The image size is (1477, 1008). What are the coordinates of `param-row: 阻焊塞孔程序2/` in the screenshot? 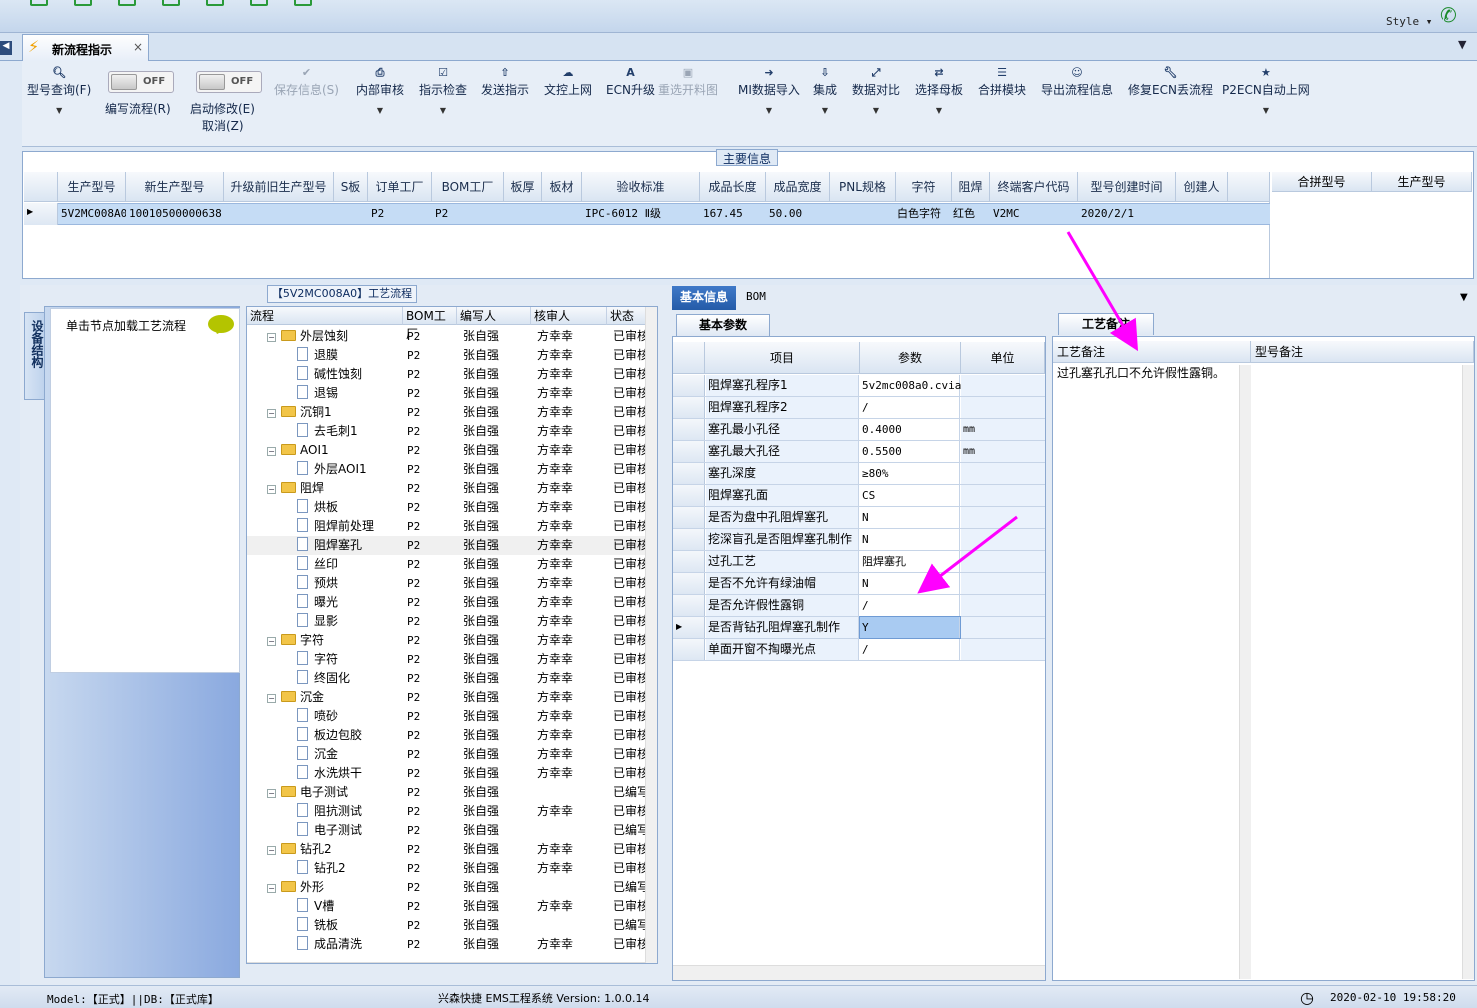 It's located at (859, 408).